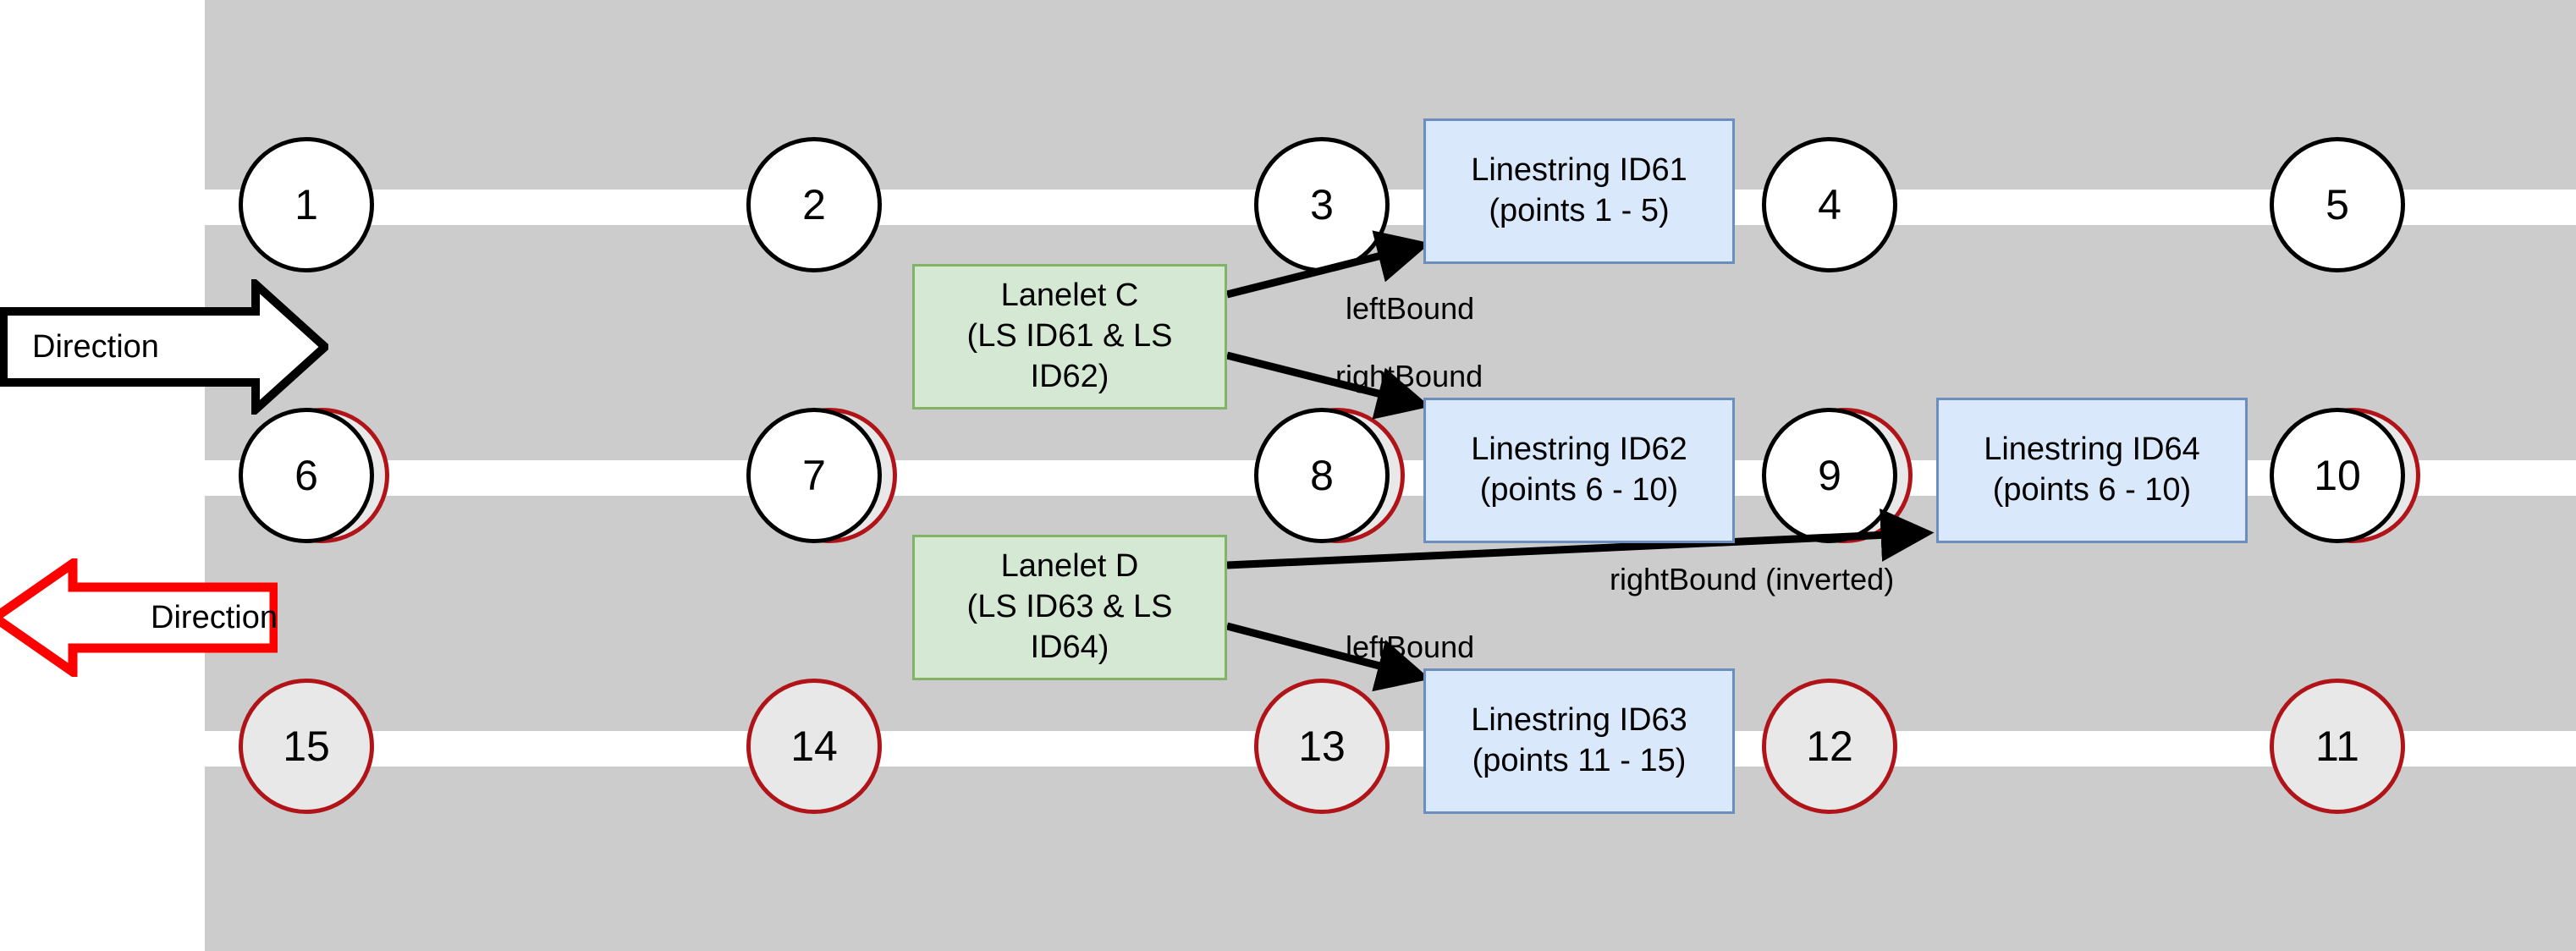 The image size is (2576, 951). What do you see at coordinates (1579, 741) in the screenshot?
I see `linestring-box-id63: Linestring ID63 (points 11 - 15)` at bounding box center [1579, 741].